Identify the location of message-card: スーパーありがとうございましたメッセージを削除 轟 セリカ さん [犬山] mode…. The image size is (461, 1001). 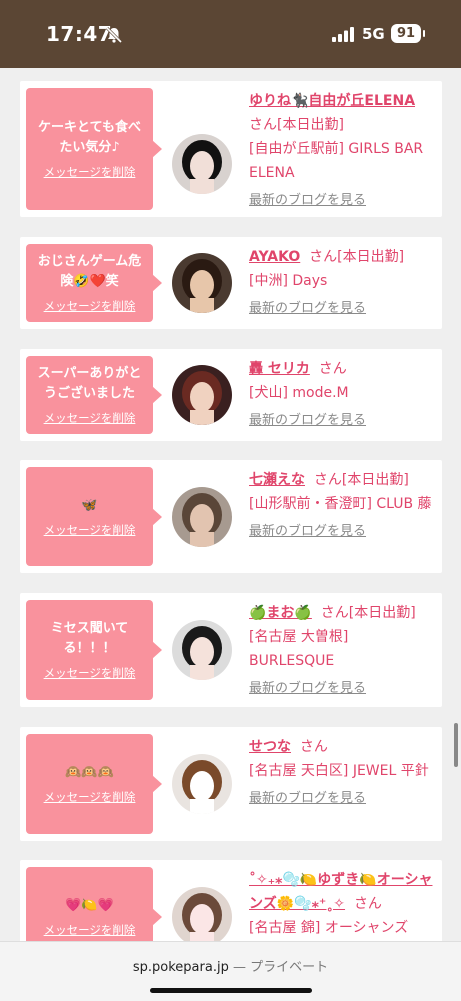
(231, 395).